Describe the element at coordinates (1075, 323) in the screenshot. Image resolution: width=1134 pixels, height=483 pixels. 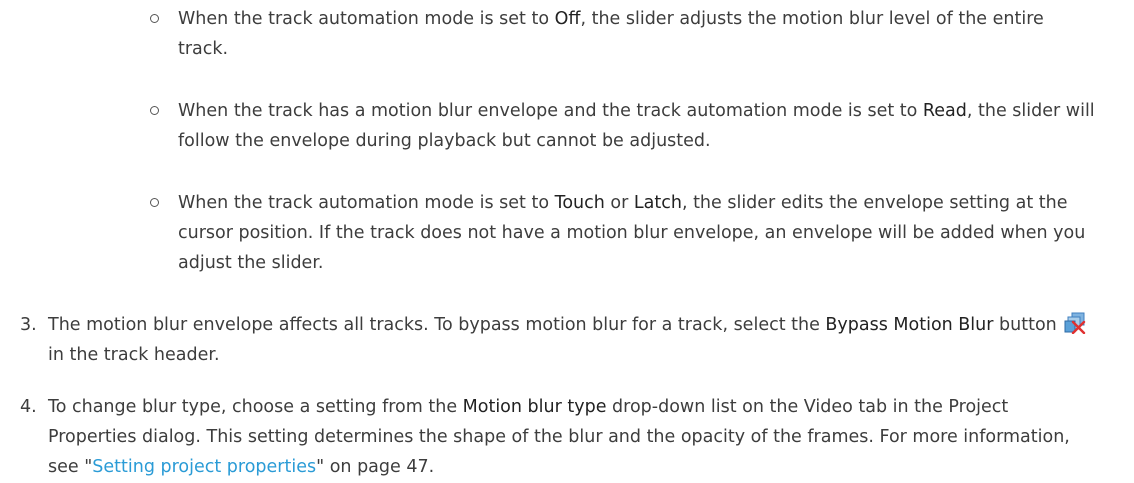
I see `bypass-motion-blur-icon` at that location.